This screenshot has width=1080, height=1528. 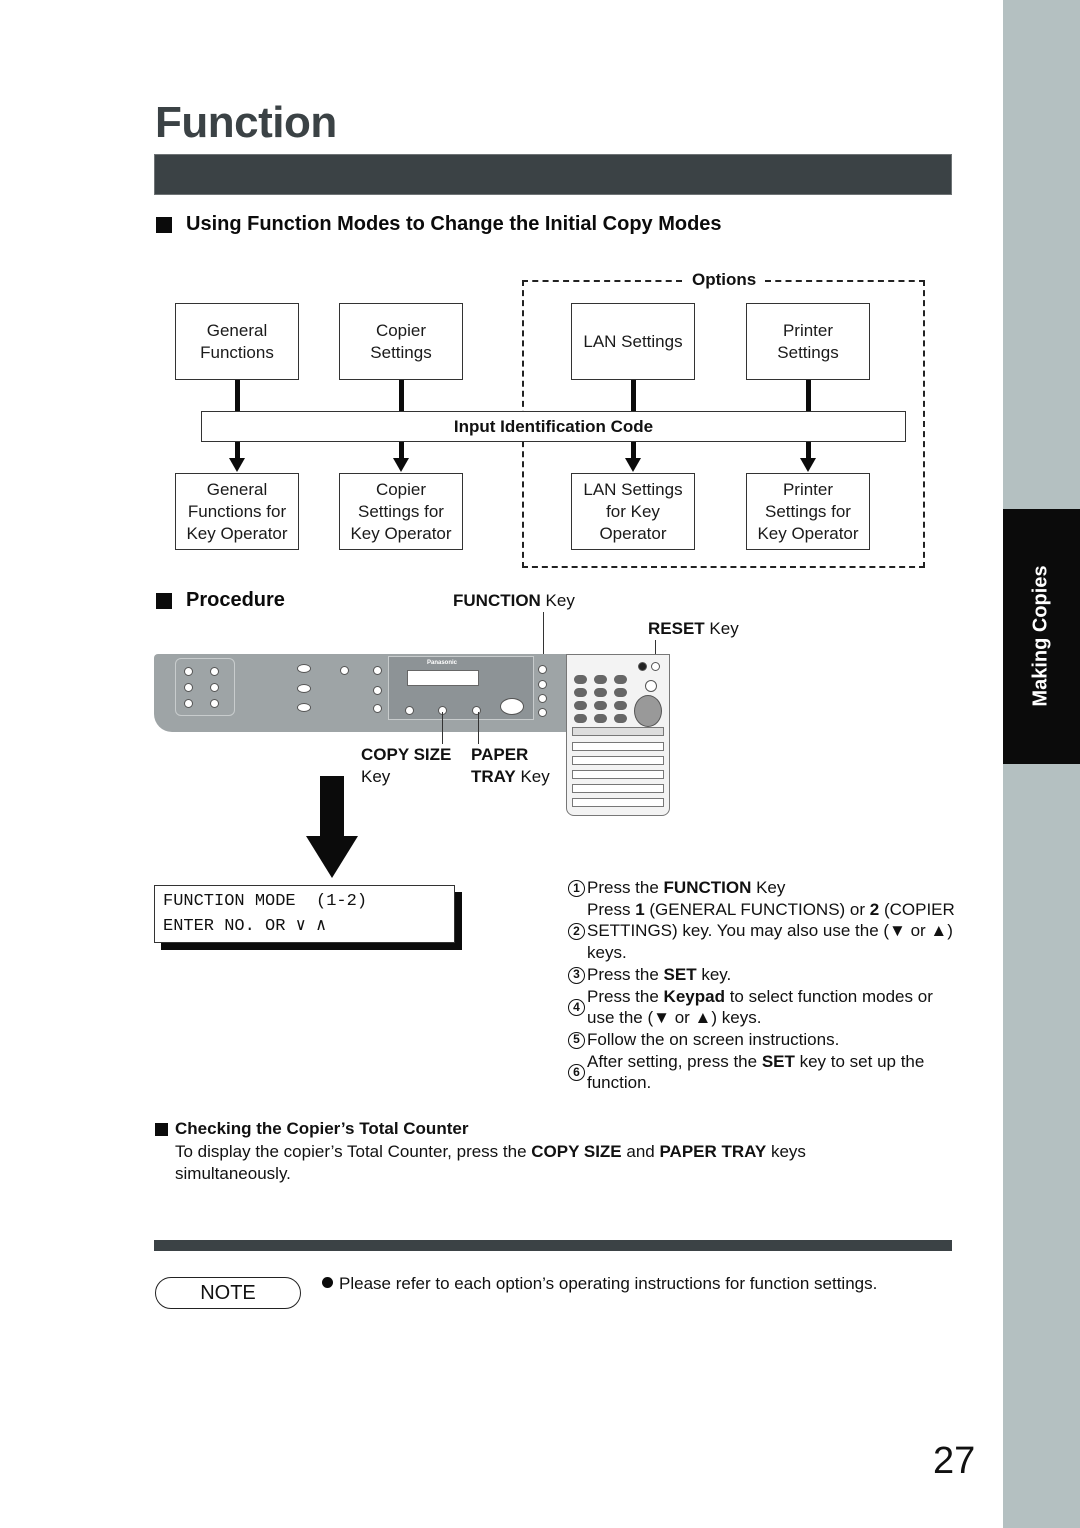 What do you see at coordinates (576, 1007) in the screenshot?
I see `step-number-icon: 4` at bounding box center [576, 1007].